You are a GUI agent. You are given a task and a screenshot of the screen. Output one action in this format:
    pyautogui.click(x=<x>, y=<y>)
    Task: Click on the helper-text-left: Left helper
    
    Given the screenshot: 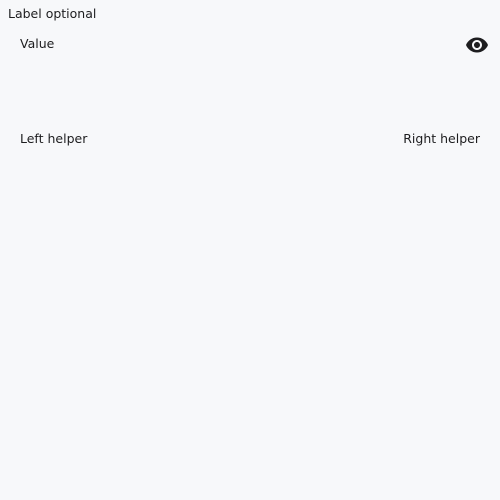 What is the action you would take?
    pyautogui.click(x=54, y=138)
    